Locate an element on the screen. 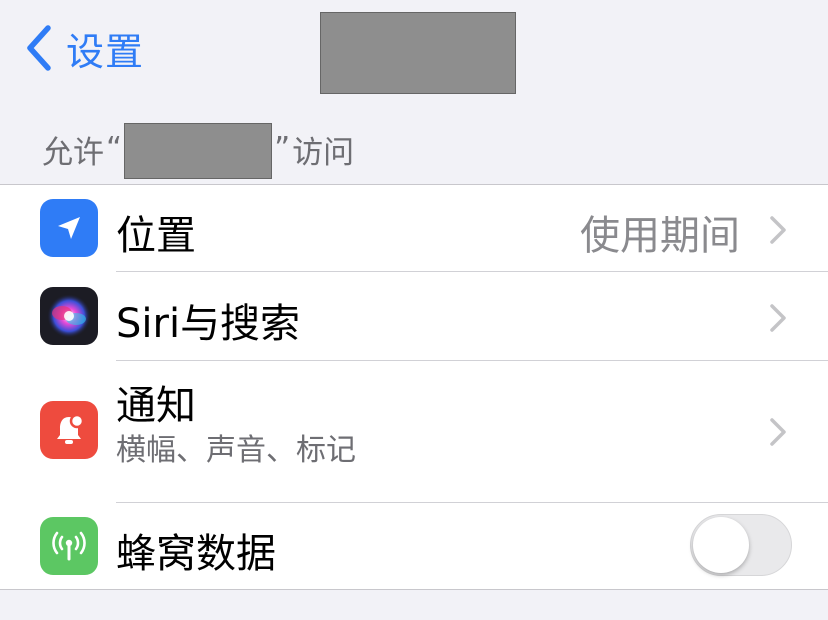  location-arrow-icon is located at coordinates (69, 228).